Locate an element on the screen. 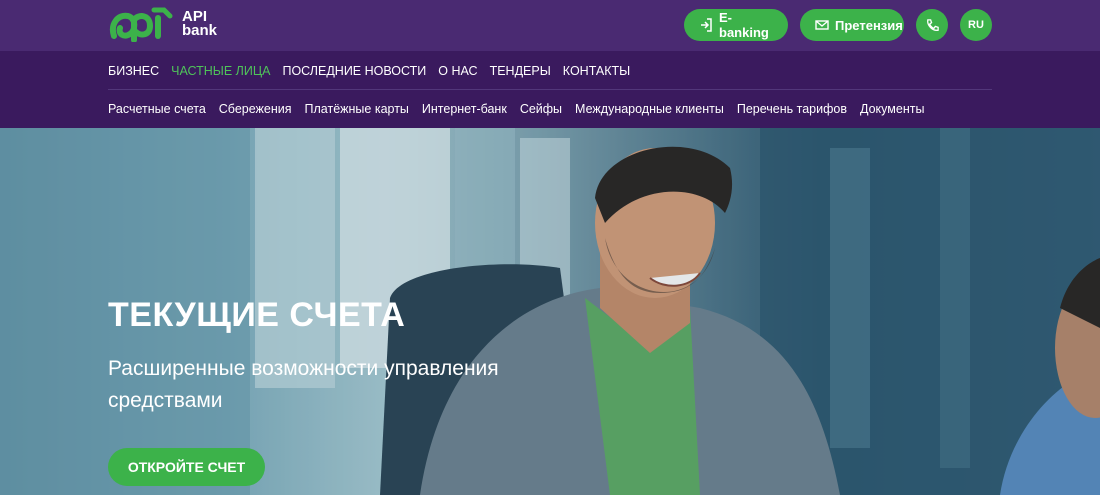 The image size is (1100, 495). phone-icon is located at coordinates (932, 24).